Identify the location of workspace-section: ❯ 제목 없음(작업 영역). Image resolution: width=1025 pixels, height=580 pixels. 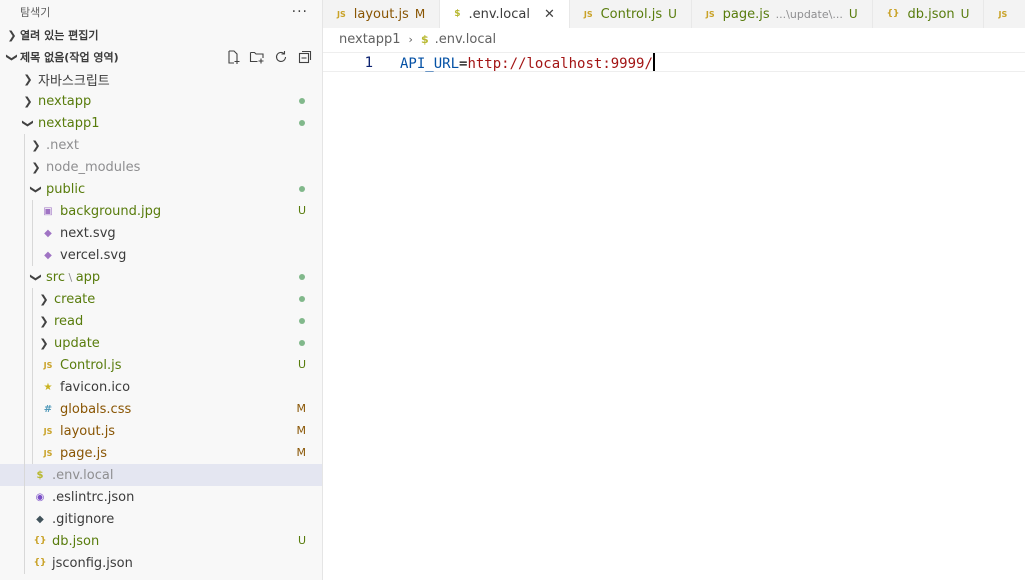
(161, 57).